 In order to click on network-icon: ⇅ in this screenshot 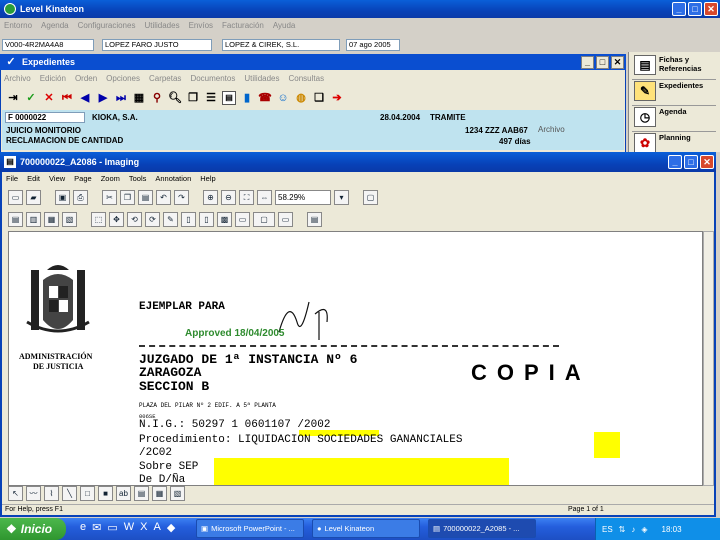, I will do `click(622, 529)`.